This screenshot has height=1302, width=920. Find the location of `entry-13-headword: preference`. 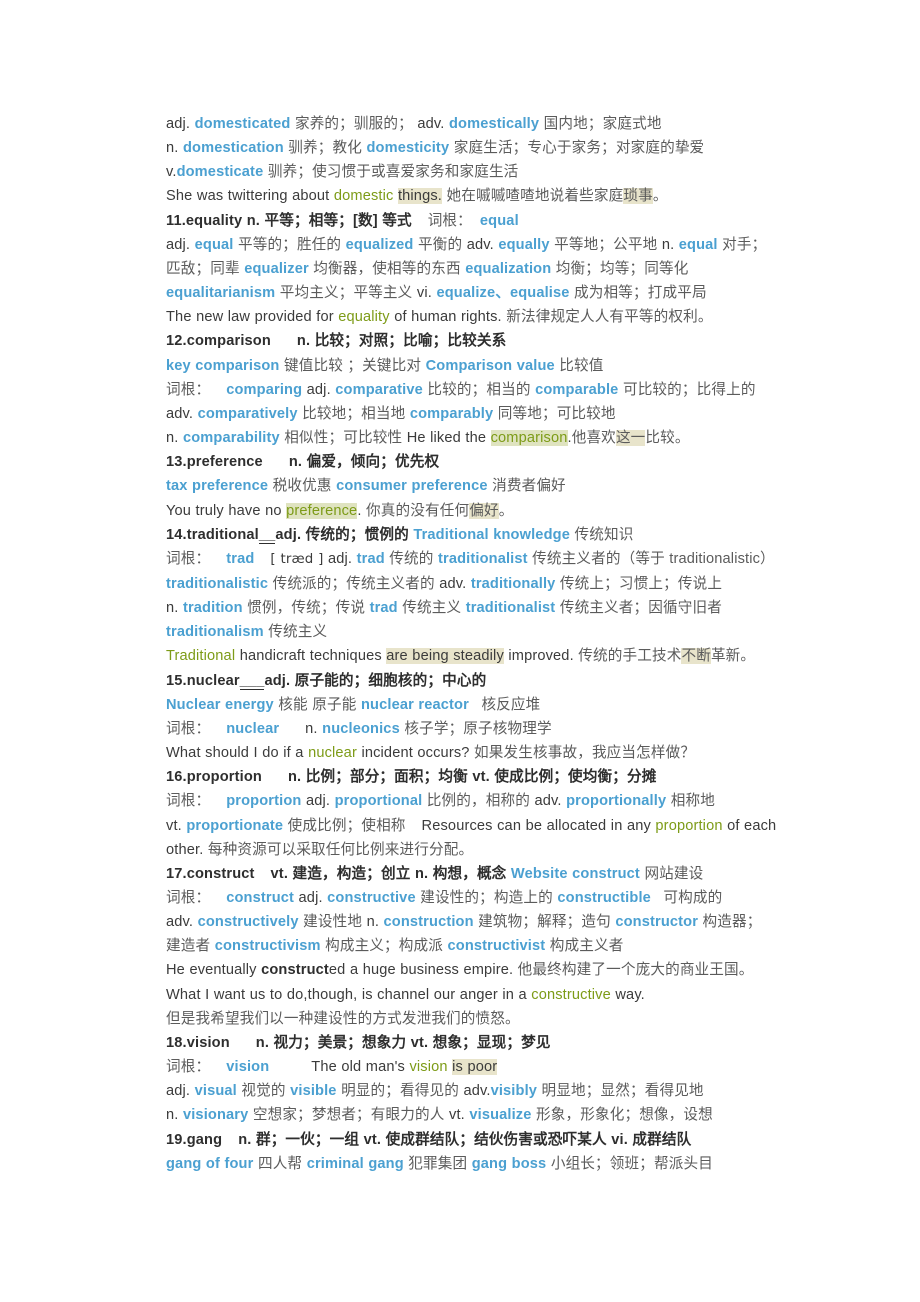

entry-13-headword: preference is located at coordinates (224, 462).